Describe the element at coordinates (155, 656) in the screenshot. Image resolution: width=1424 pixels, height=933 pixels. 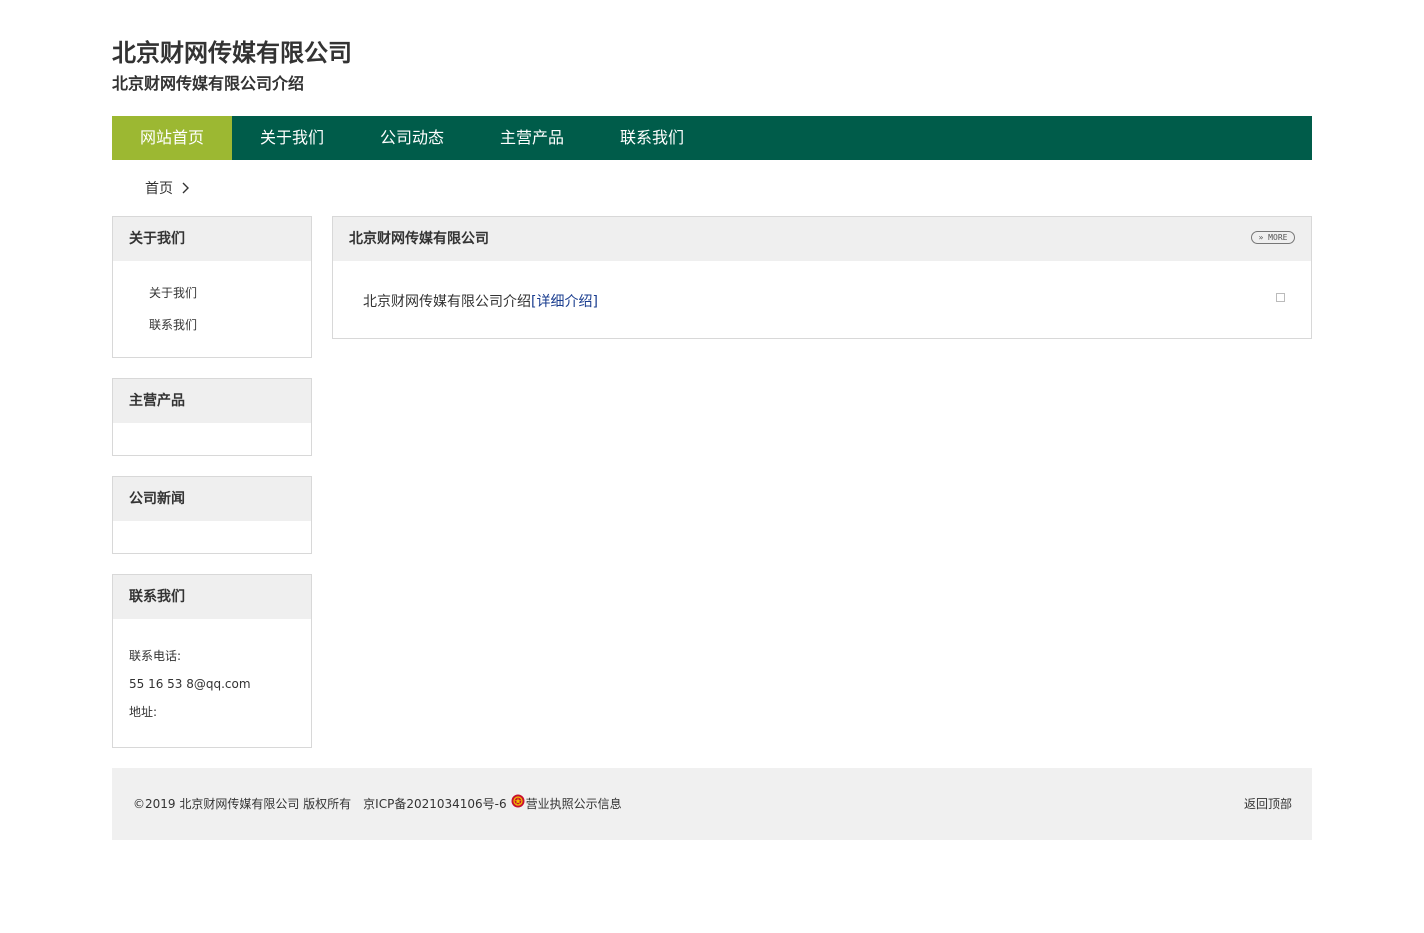
I see `contact-phone: 联系电话:` at that location.